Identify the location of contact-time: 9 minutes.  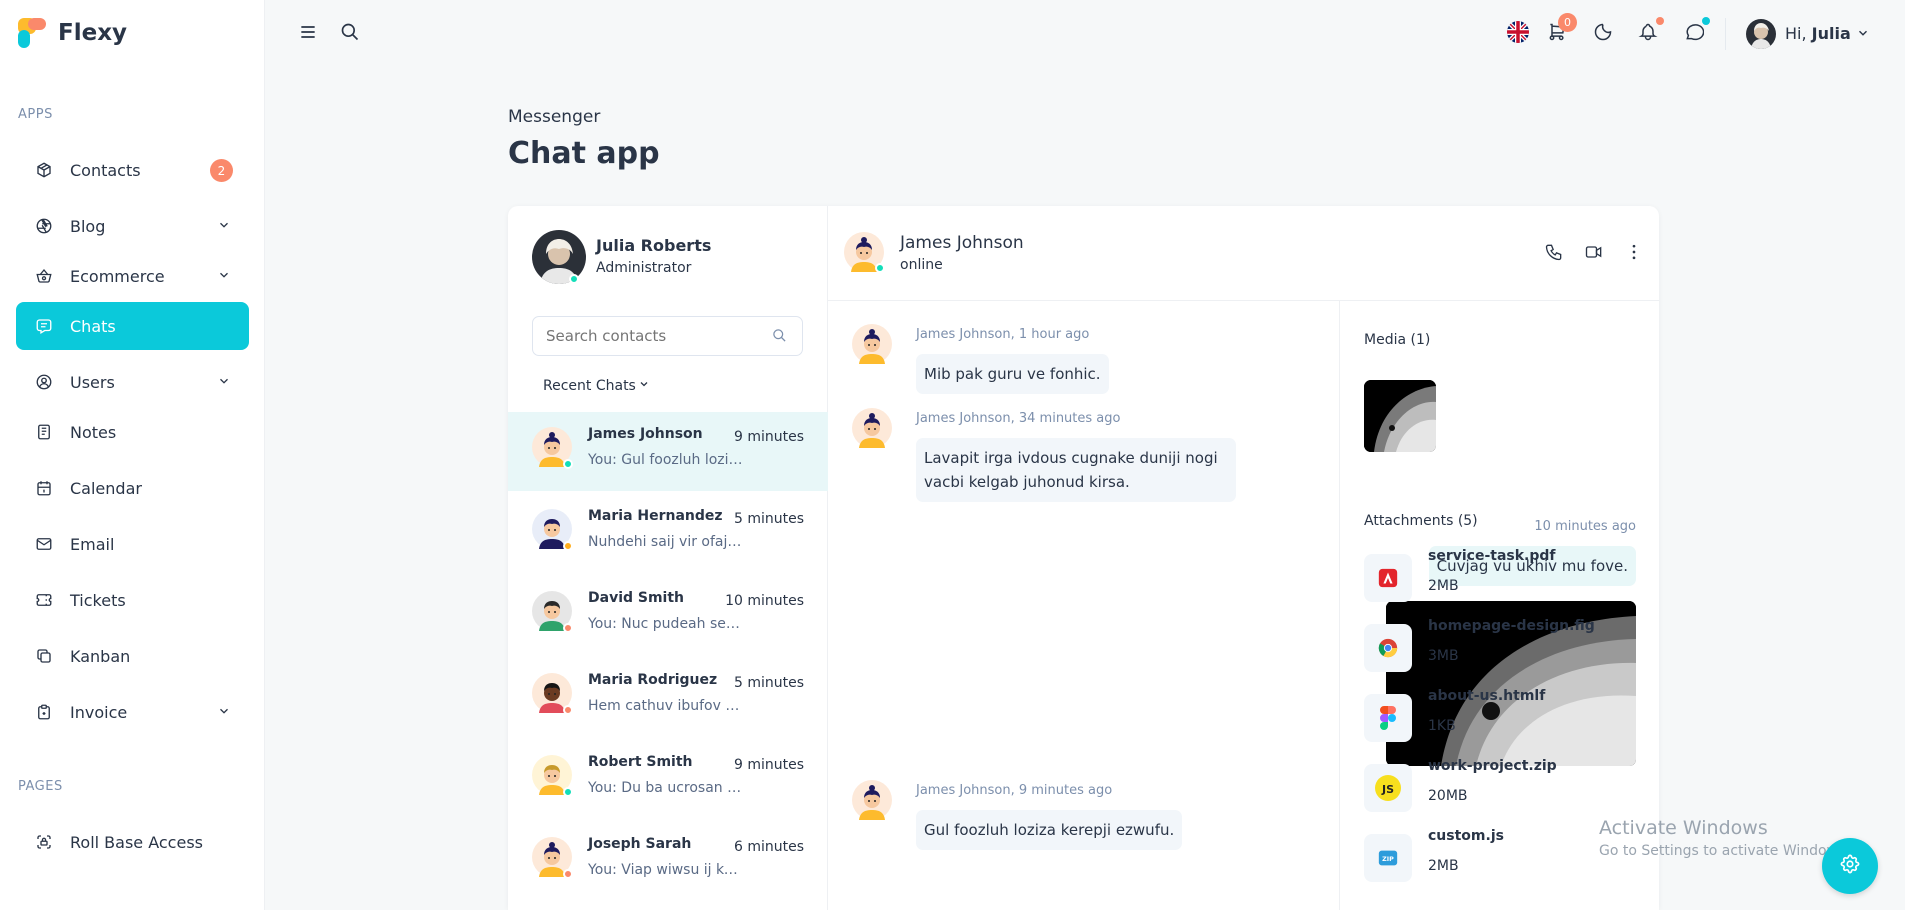
(768, 765).